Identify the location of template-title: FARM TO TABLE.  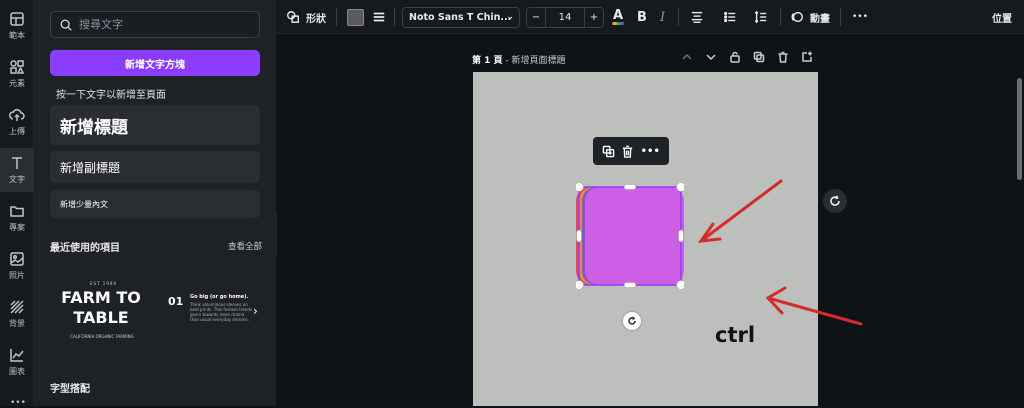
(101, 307).